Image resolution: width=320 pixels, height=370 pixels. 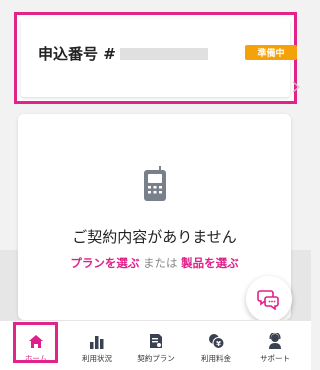 I want to click on contract-icon, so click(x=156, y=341).